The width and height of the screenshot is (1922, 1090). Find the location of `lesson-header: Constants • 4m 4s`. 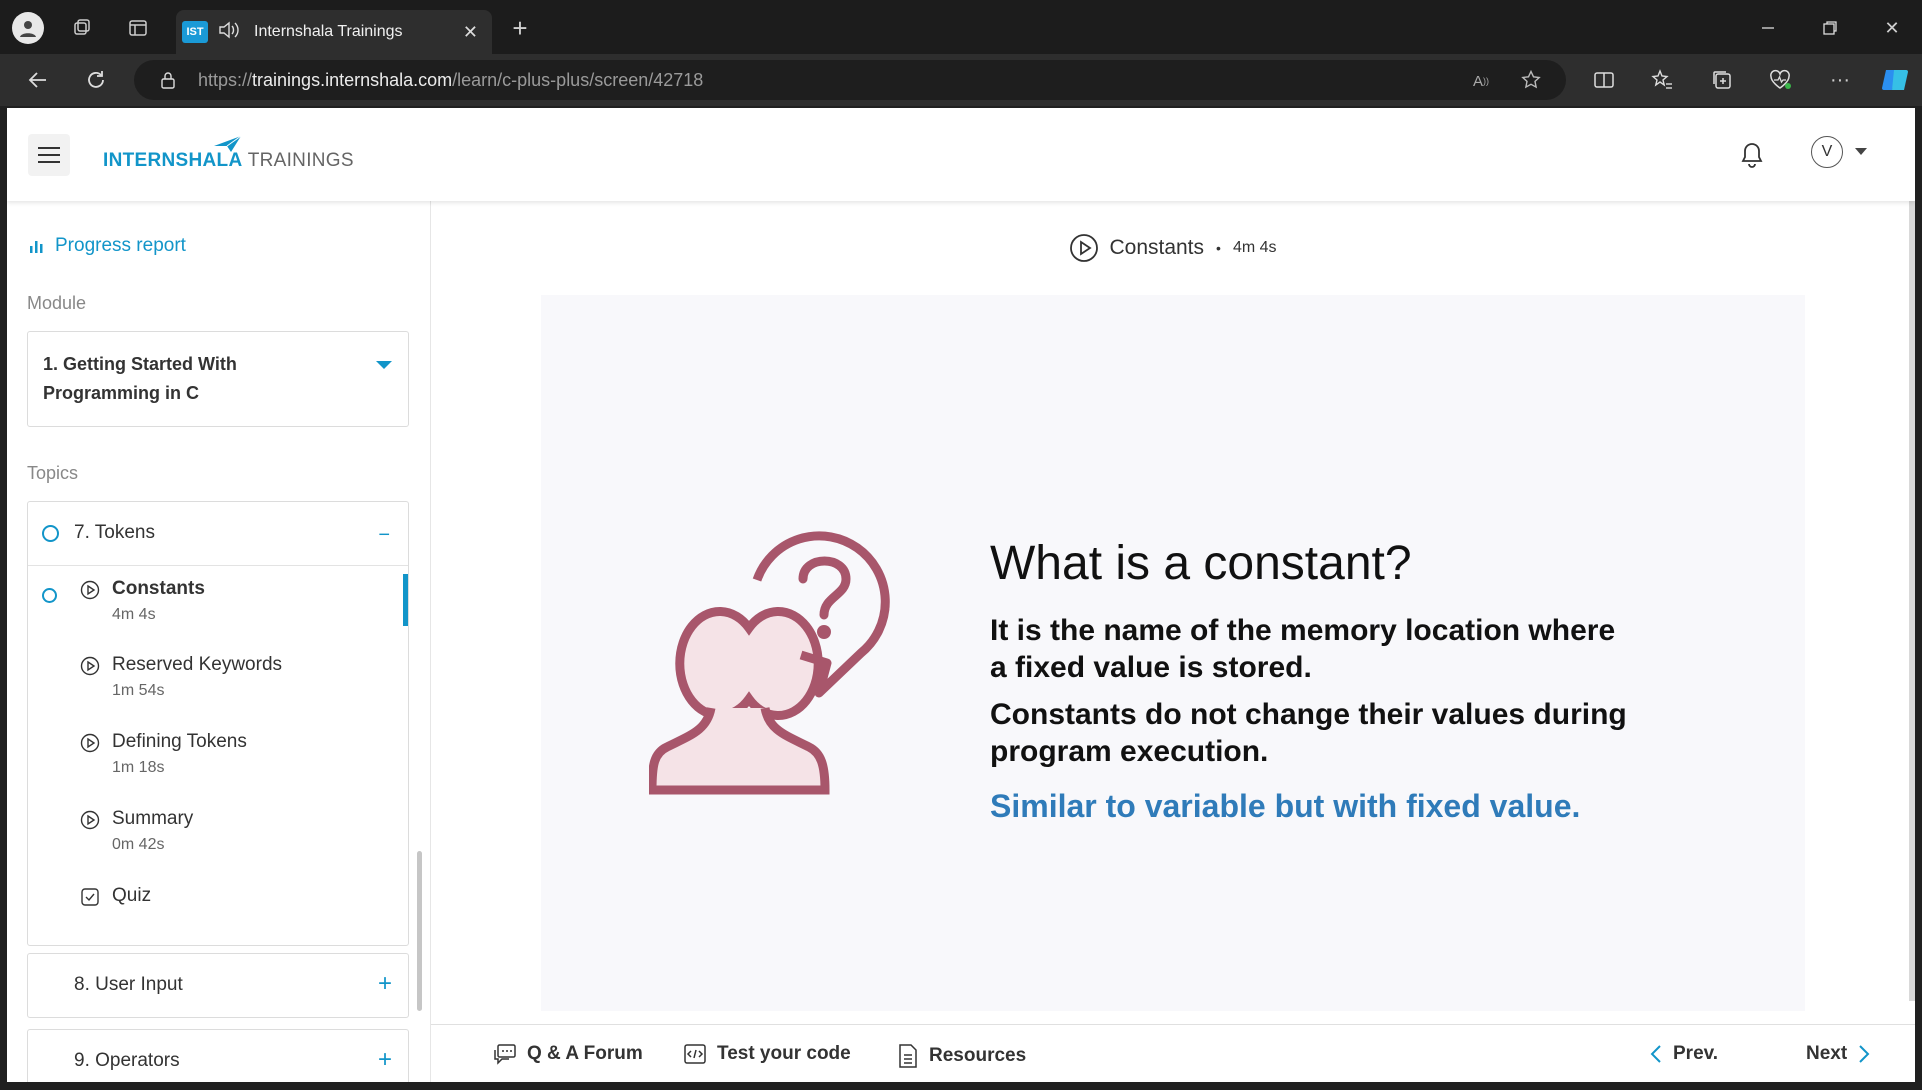

lesson-header: Constants • 4m 4s is located at coordinates (1173, 248).